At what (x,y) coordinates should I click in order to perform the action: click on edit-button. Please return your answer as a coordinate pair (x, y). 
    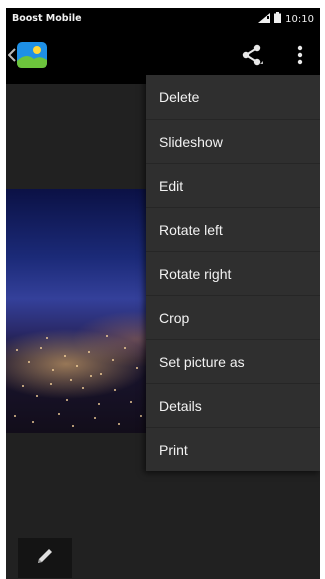
    Looking at the image, I should click on (45, 558).